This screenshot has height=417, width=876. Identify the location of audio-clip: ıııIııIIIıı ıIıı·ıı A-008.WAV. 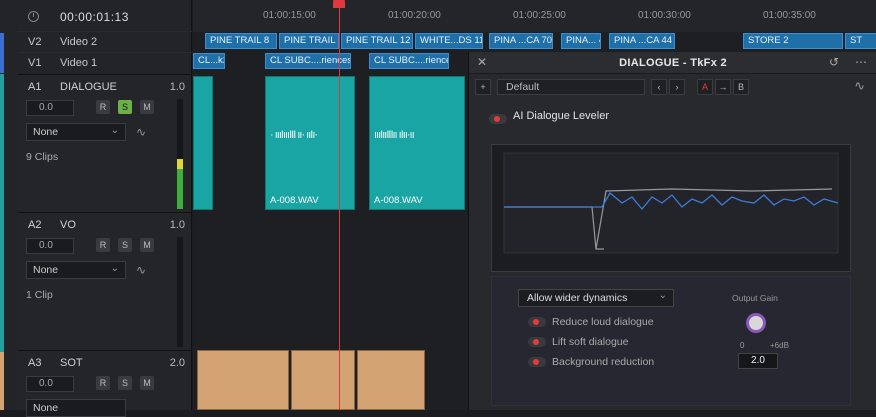
(417, 143).